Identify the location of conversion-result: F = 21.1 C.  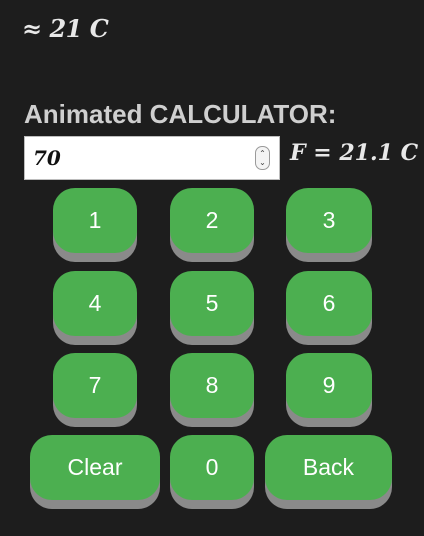
(354, 153).